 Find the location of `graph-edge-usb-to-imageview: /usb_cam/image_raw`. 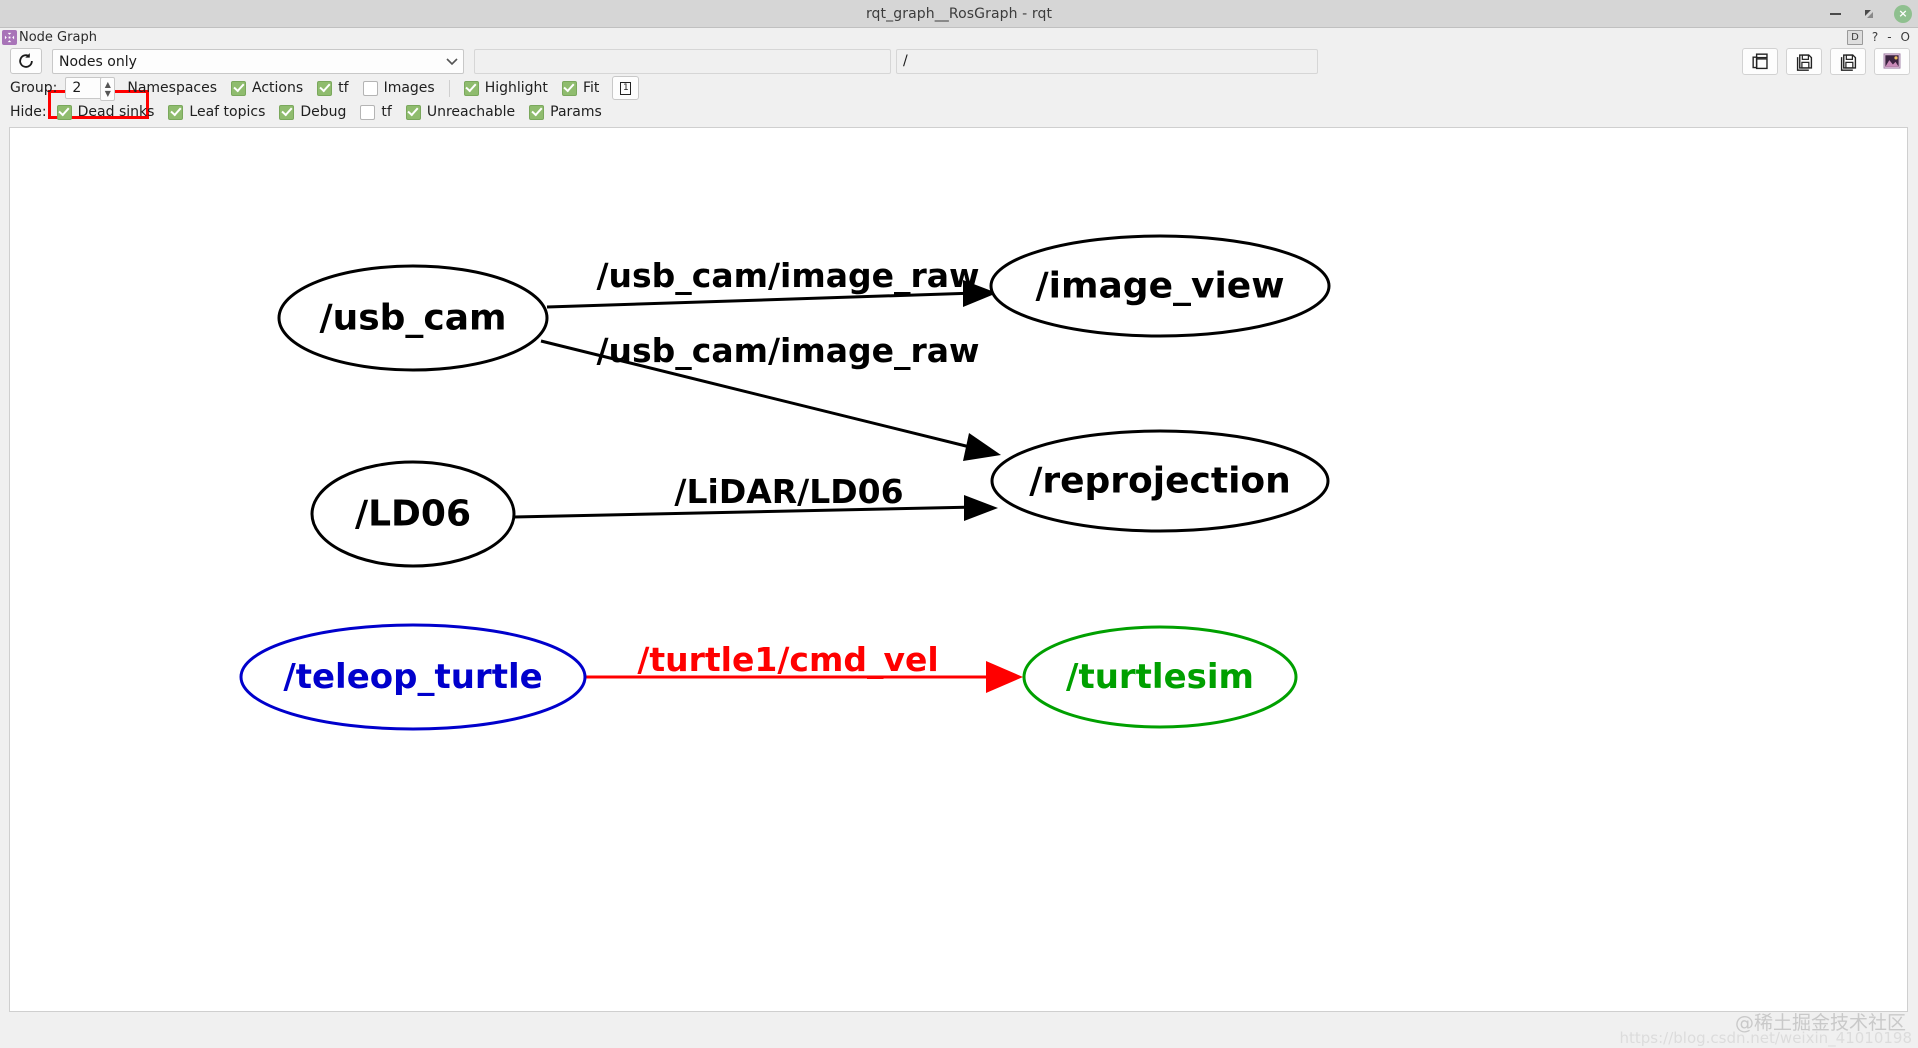

graph-edge-usb-to-imageview: /usb_cam/image_raw is located at coordinates (771, 282).